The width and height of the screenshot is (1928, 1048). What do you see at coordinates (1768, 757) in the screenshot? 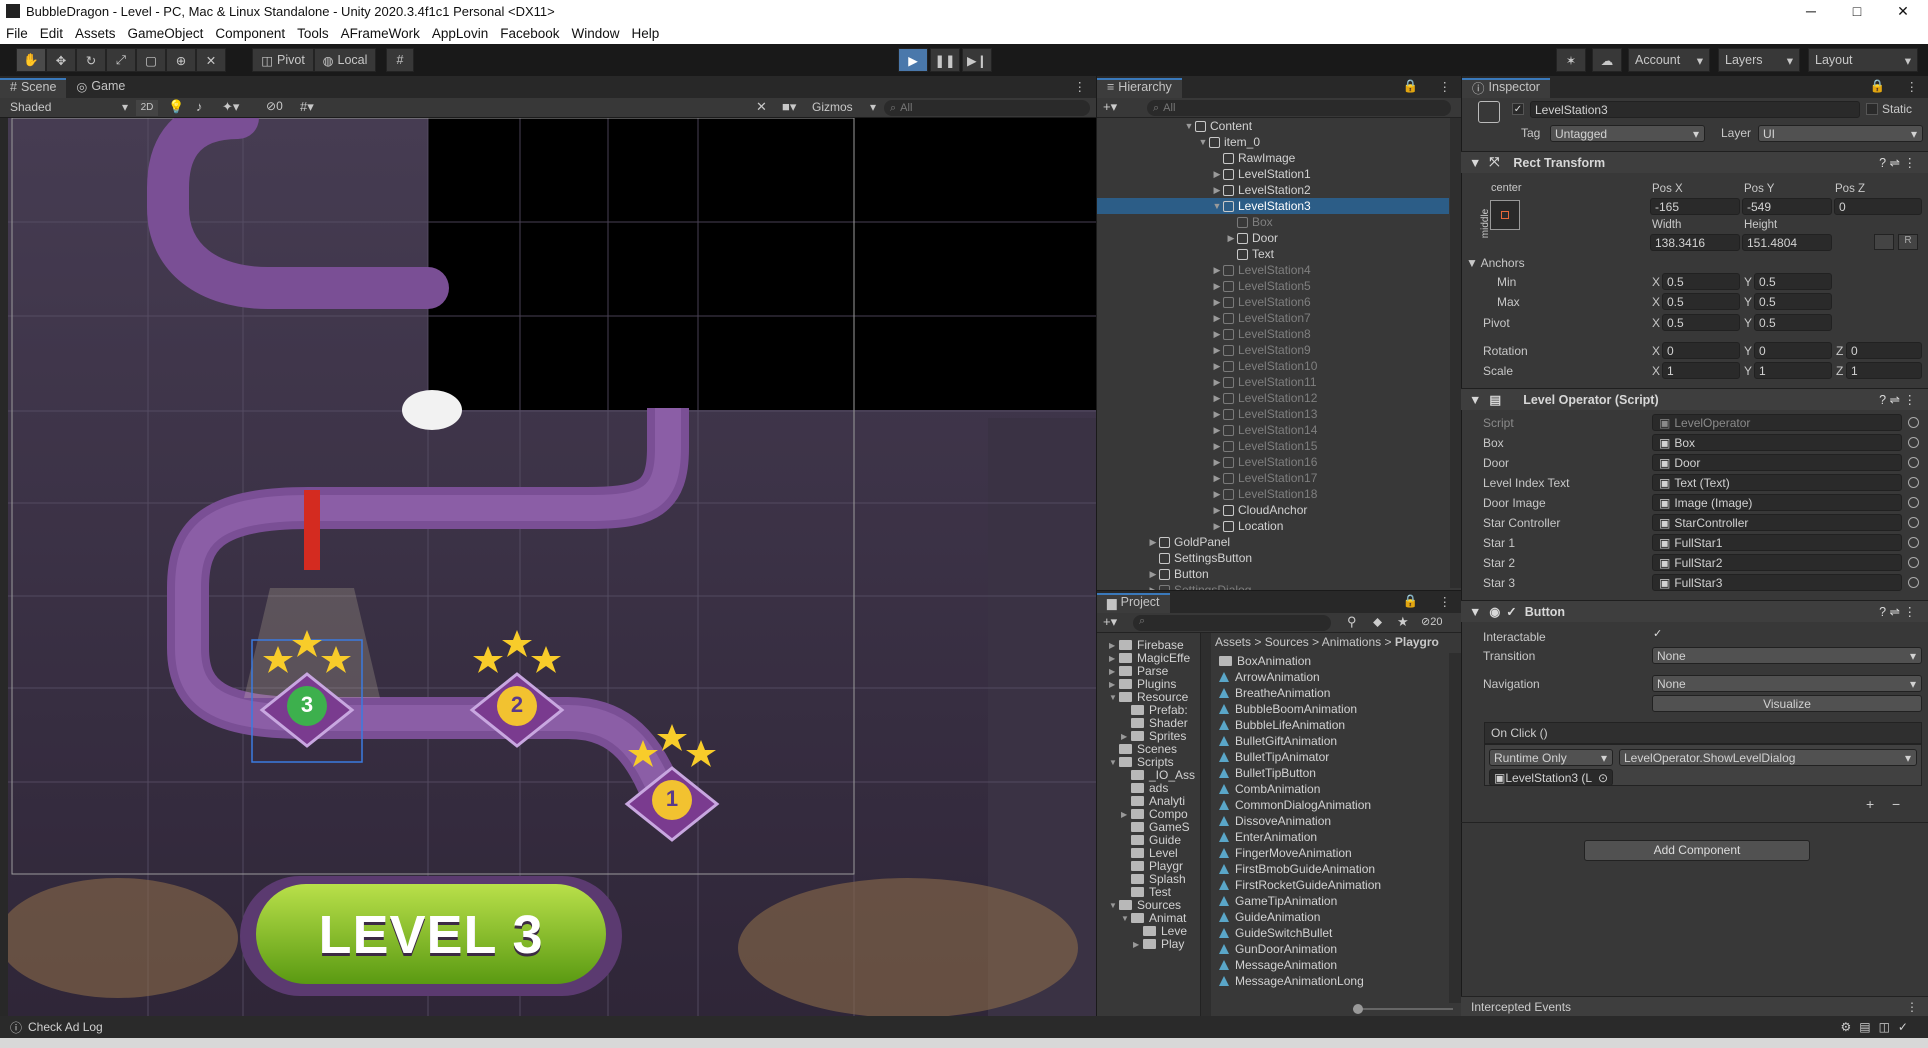
I see `function-dropdown: LevelOperator.ShowLevelDialog ▾` at bounding box center [1768, 757].